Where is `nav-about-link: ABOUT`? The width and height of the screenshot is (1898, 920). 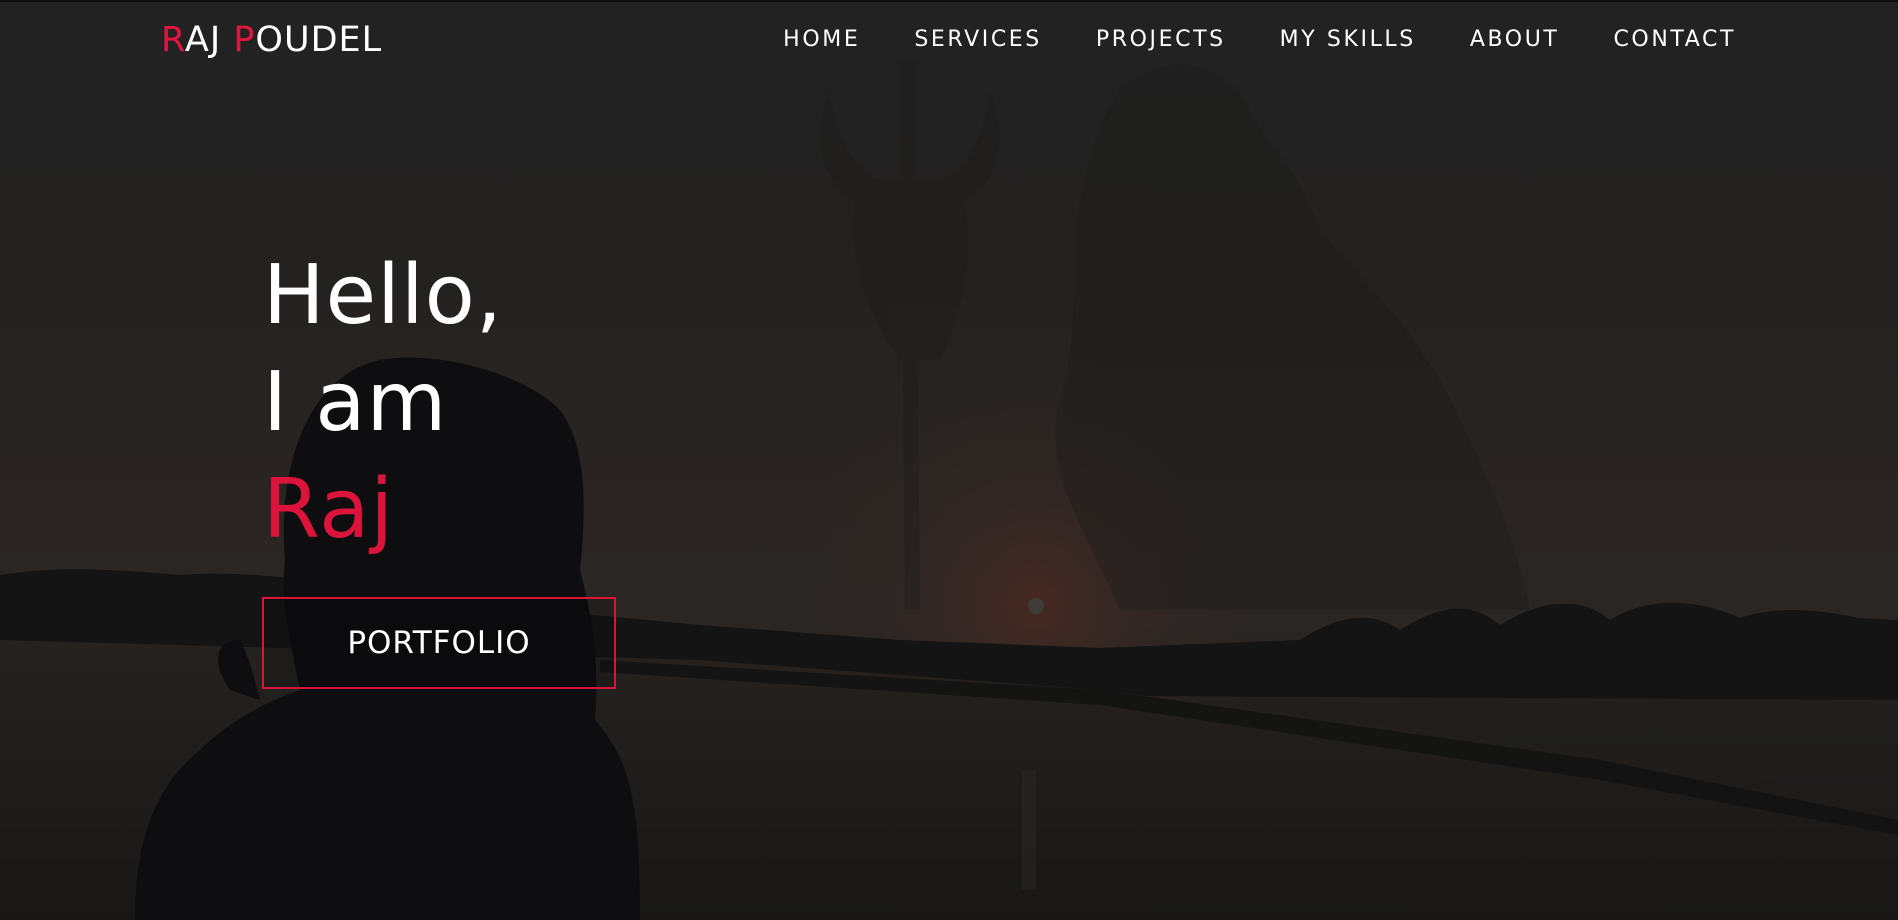 nav-about-link: ABOUT is located at coordinates (1515, 39).